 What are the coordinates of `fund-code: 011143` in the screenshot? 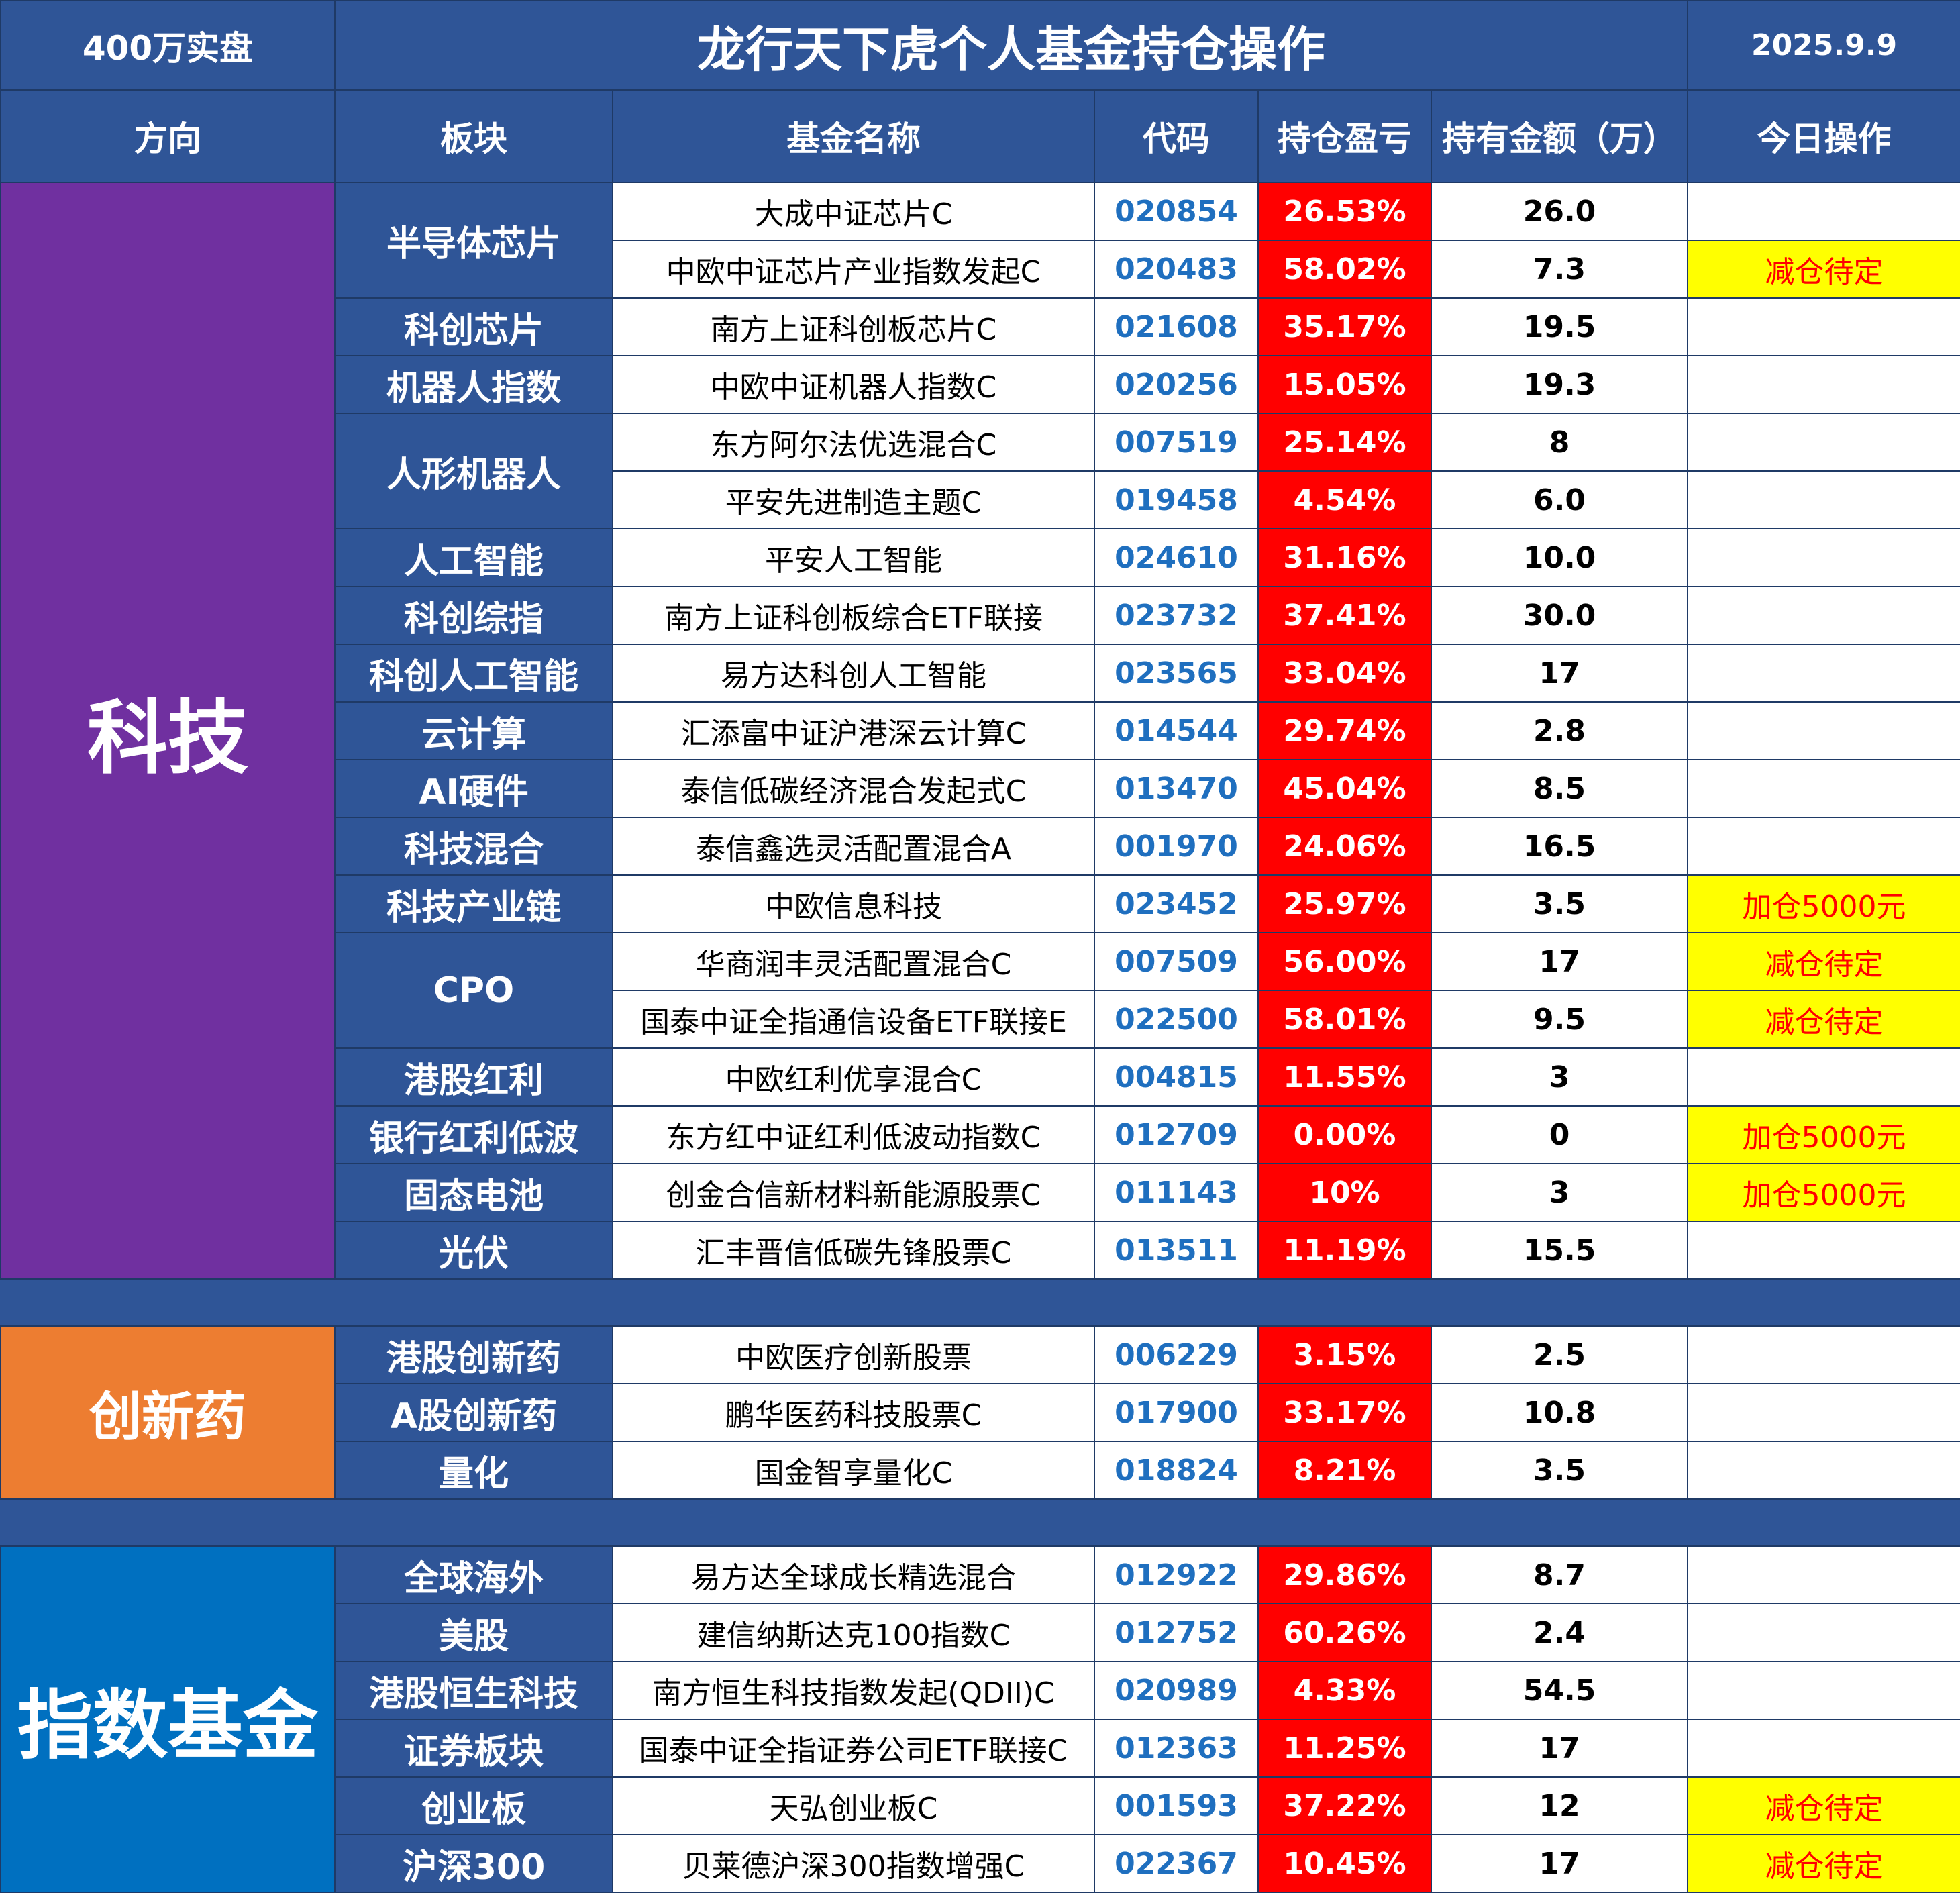 It's located at (1176, 1192).